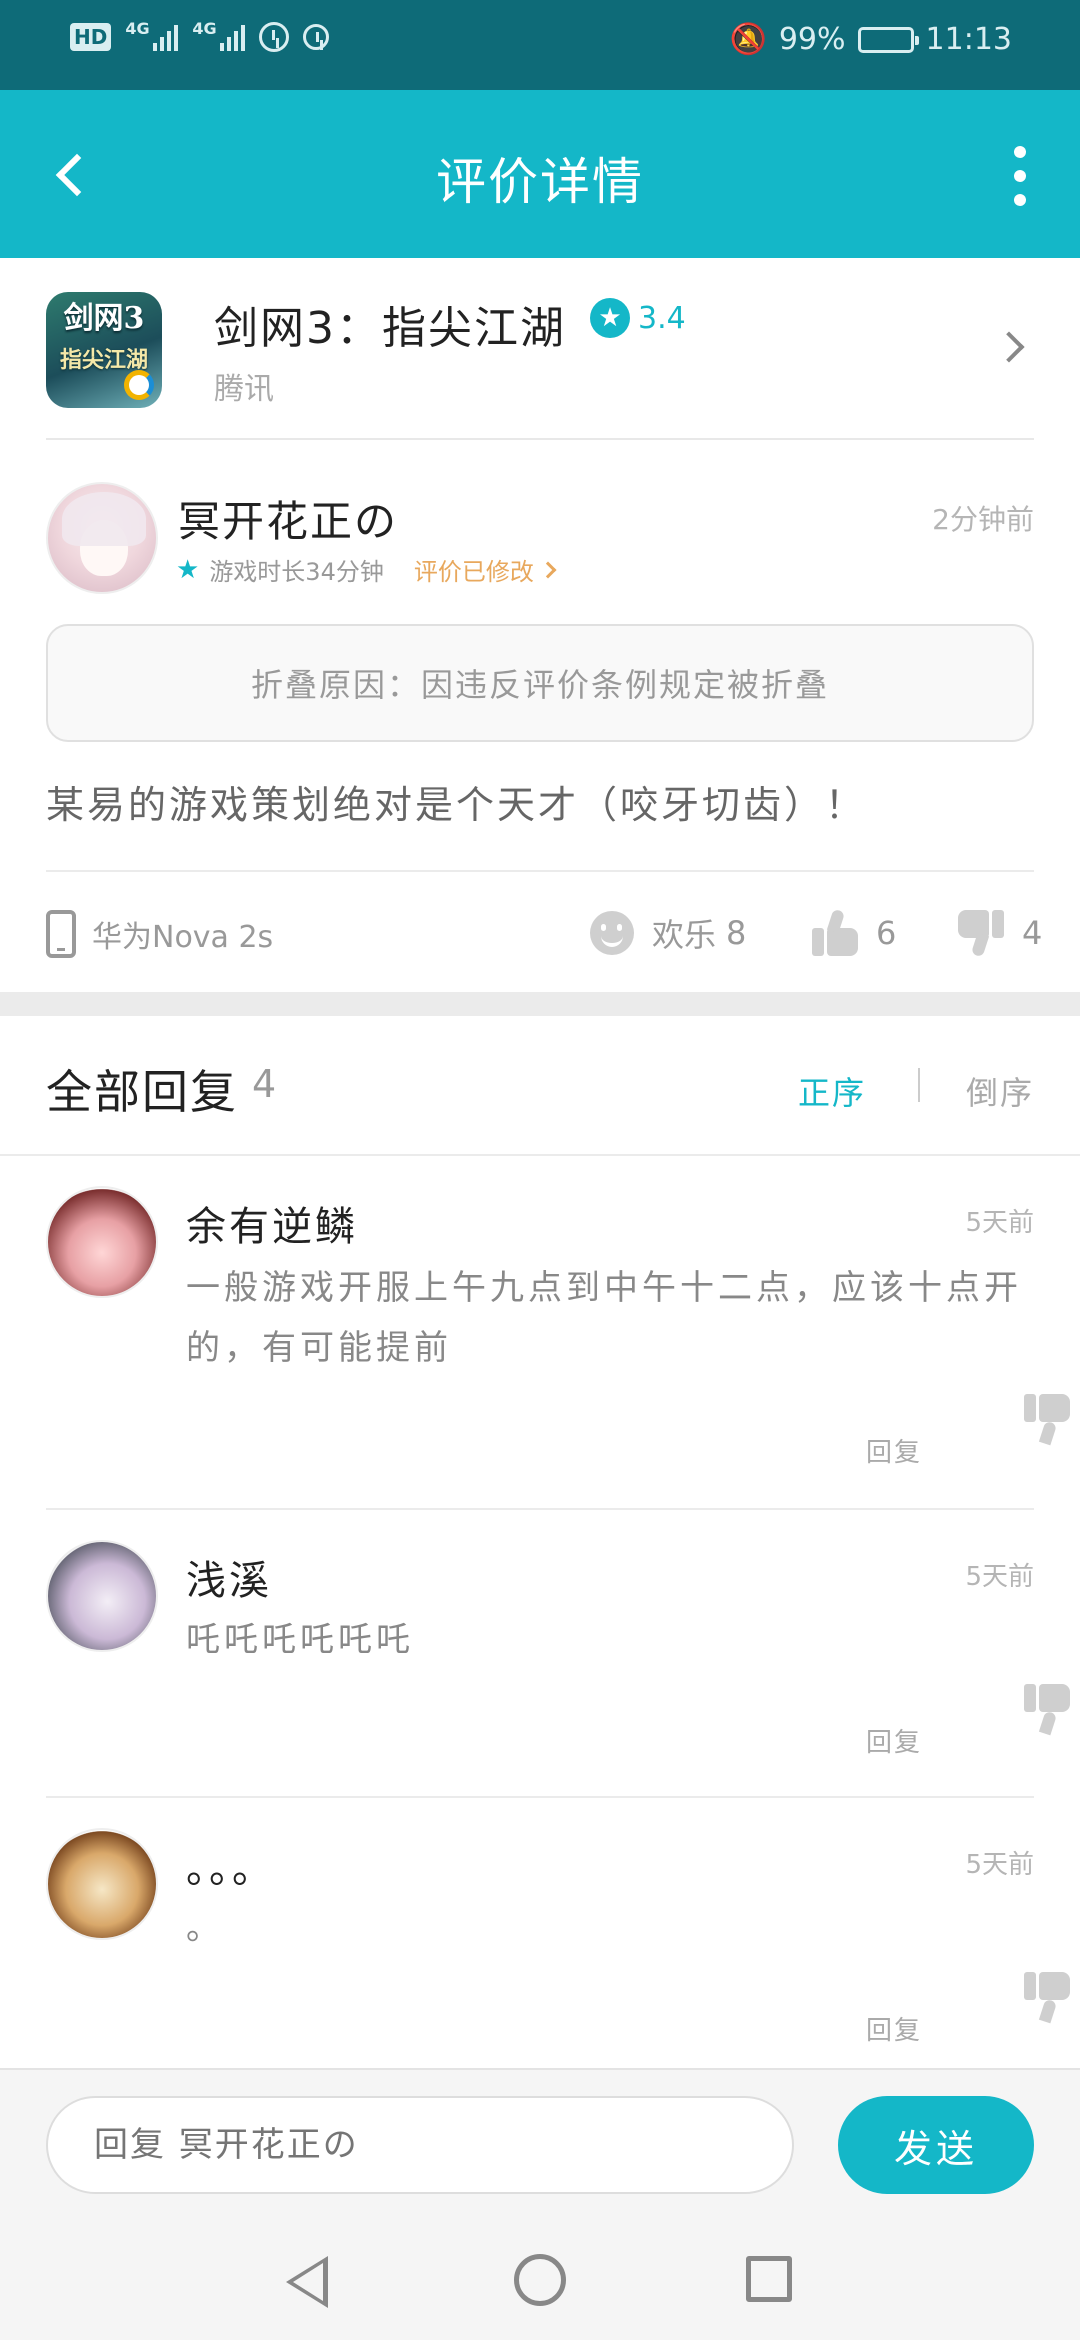 This screenshot has height=2340, width=1080. I want to click on play-time: 游戏时长34分钟, so click(296, 572).